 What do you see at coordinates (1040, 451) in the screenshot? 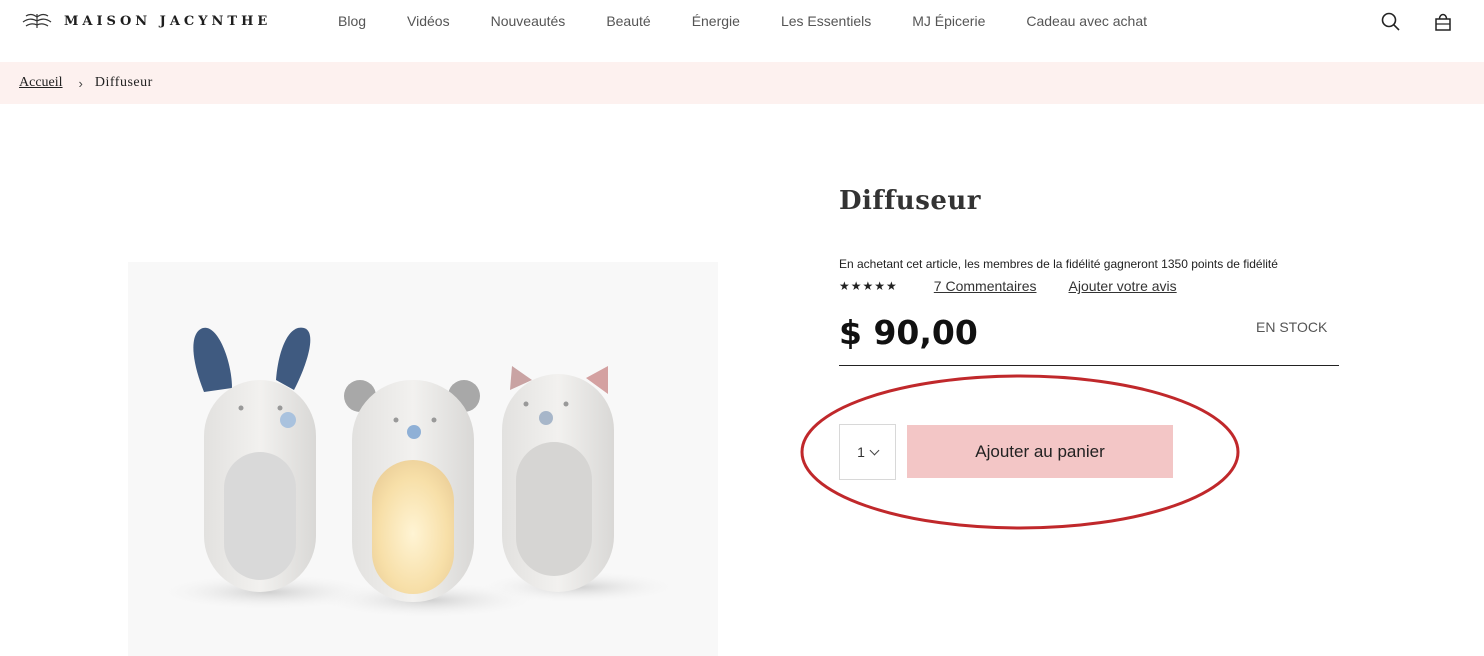
I see `add-to-cart-button: Ajouter au panier` at bounding box center [1040, 451].